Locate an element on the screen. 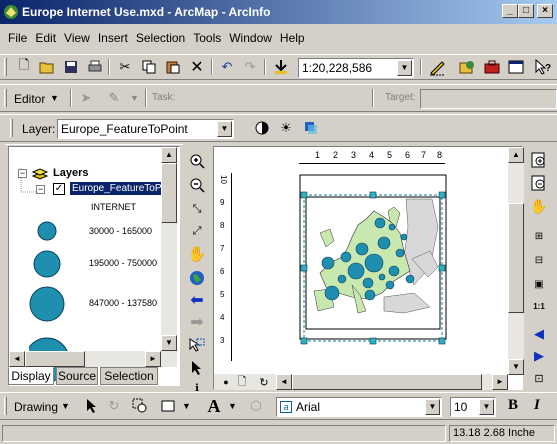  select-features-icon is located at coordinates (197, 345).